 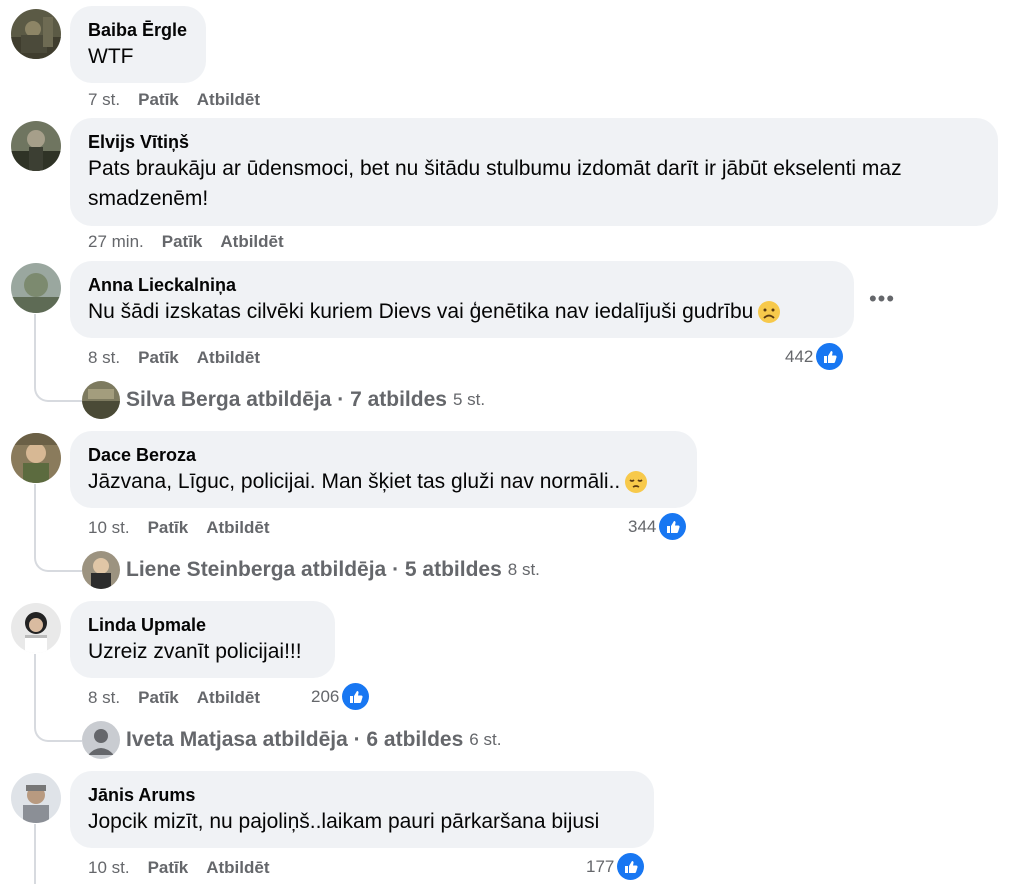 I want to click on pensive-face-icon, so click(x=636, y=482).